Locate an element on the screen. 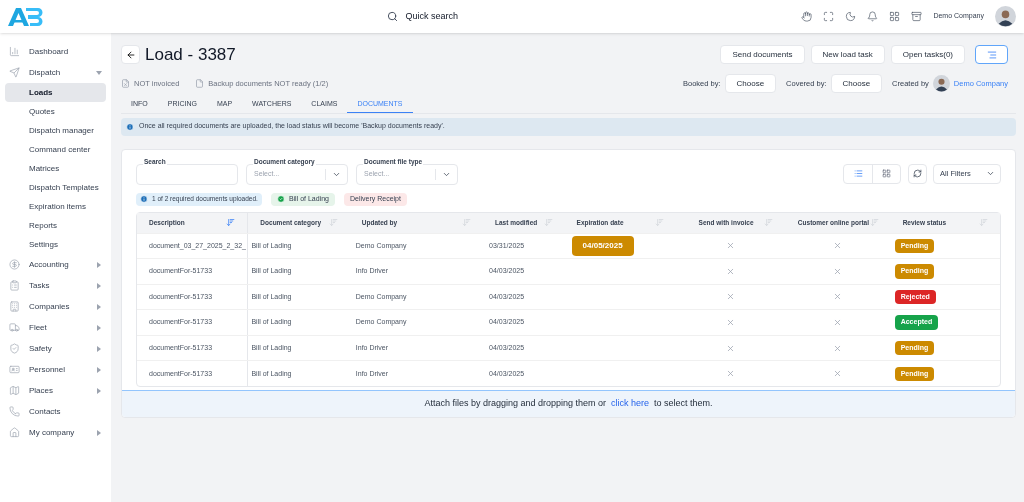  expiration-date-badge: 04/05/2025 is located at coordinates (602, 245).